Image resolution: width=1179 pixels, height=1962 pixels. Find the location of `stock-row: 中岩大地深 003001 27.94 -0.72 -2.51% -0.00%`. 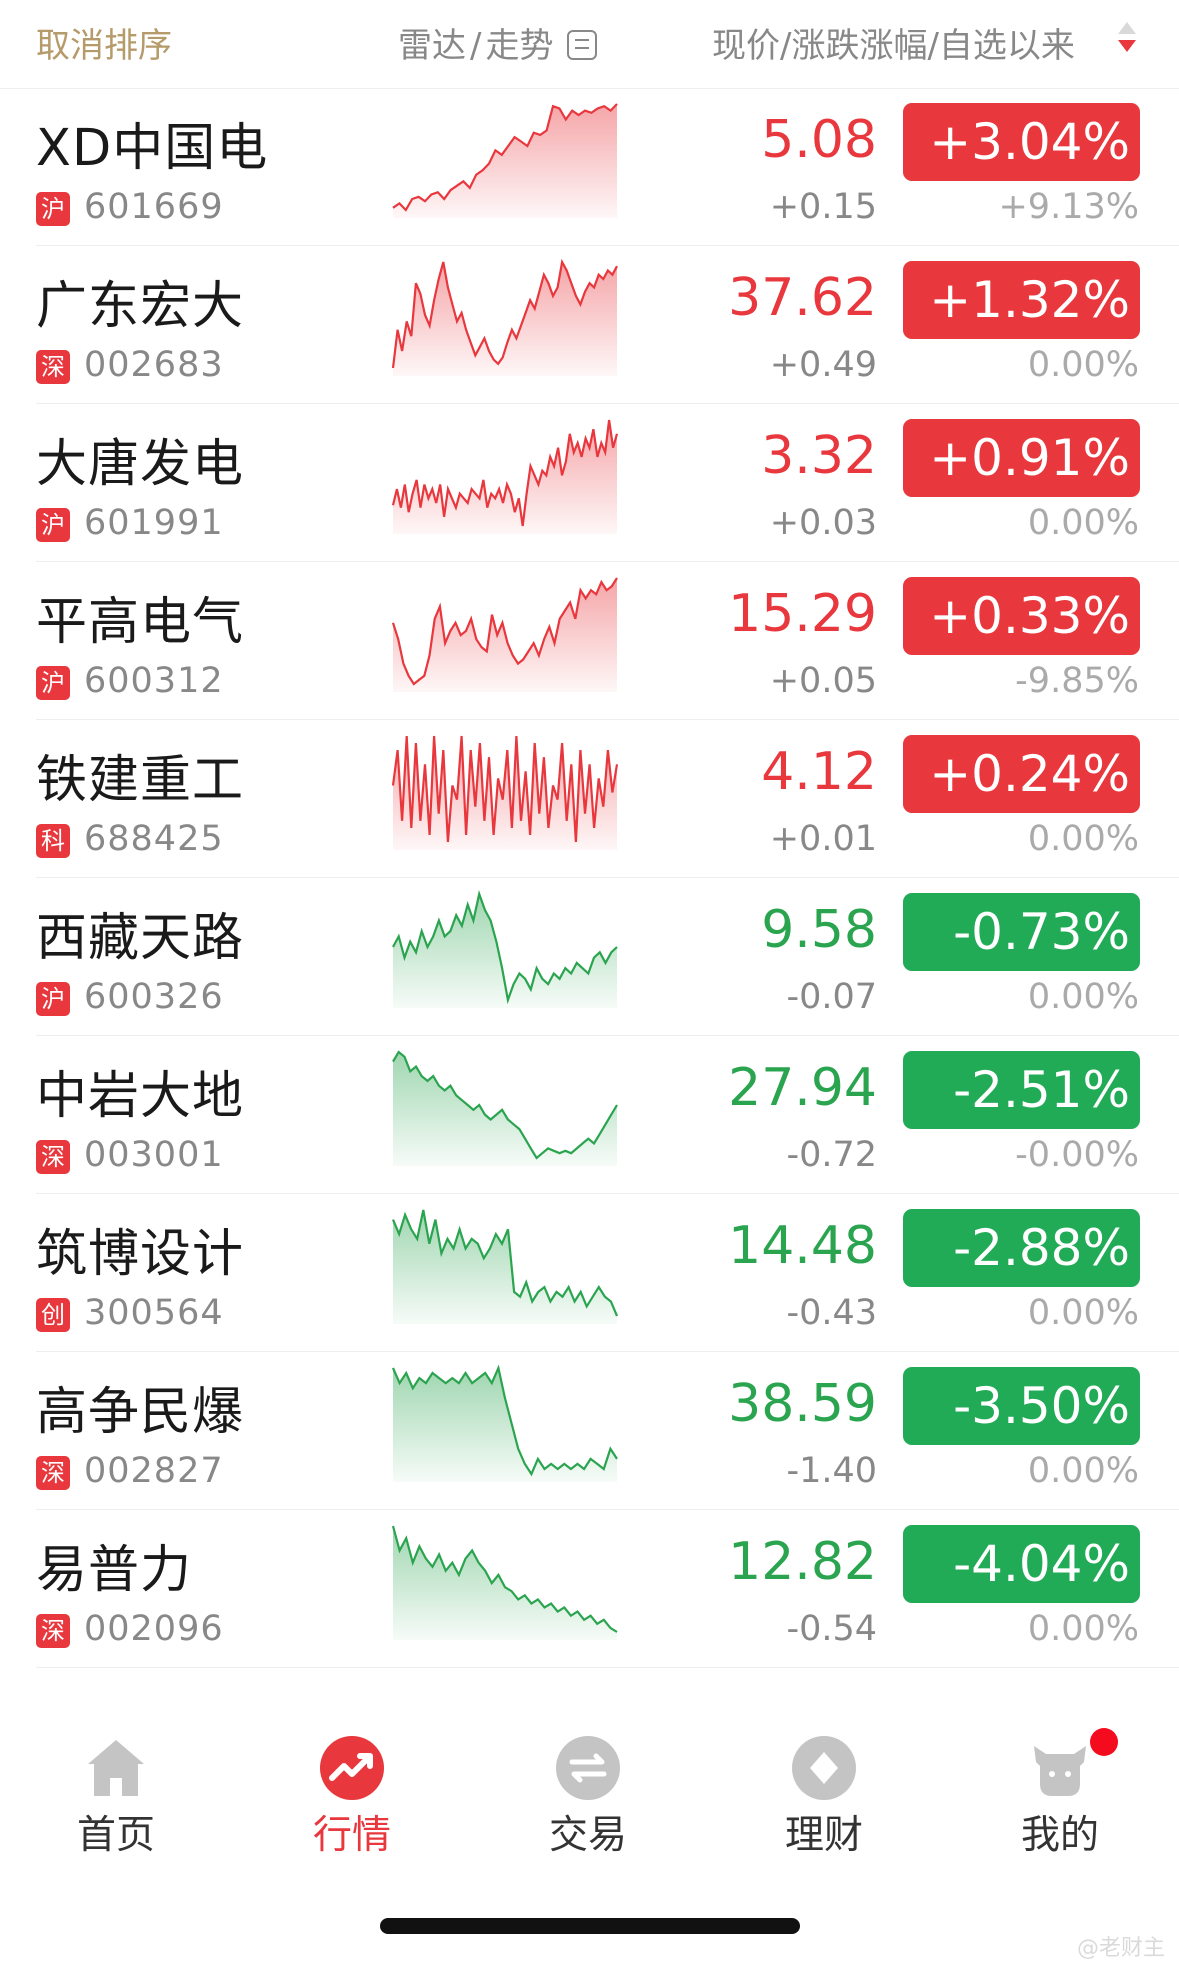

stock-row: 中岩大地深 003001 27.94 -0.72 -2.51% -0.00% is located at coordinates (589, 1115).